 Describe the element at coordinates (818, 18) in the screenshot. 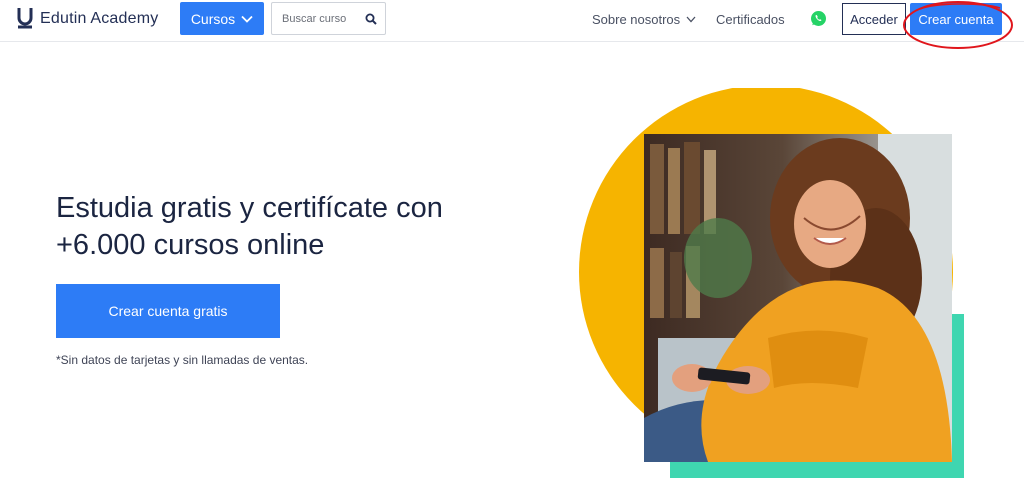

I see `whatsapp-icon` at that location.